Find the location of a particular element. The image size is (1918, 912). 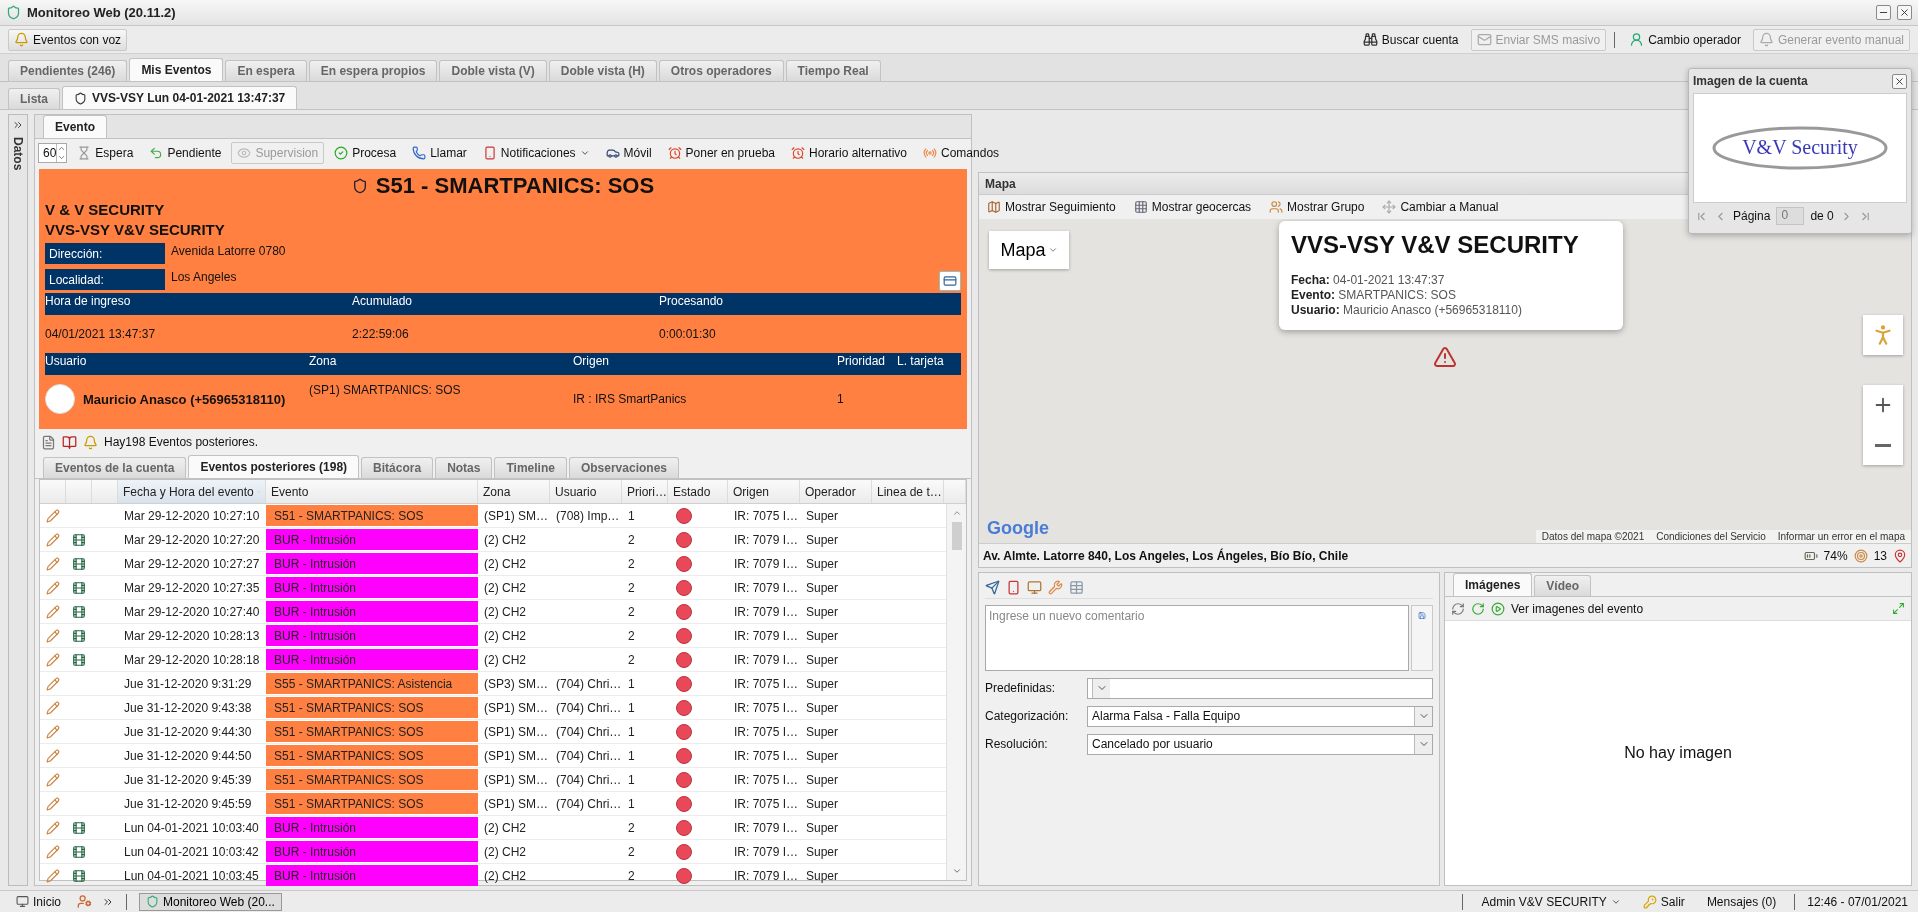

grid-row: Jue 31-12-2020 9:44:30 S51 - SMARTPANICS: SOS (SP1) SM… (704) Chri… 1 IR: 7075 I… Super is located at coordinates (493, 732).